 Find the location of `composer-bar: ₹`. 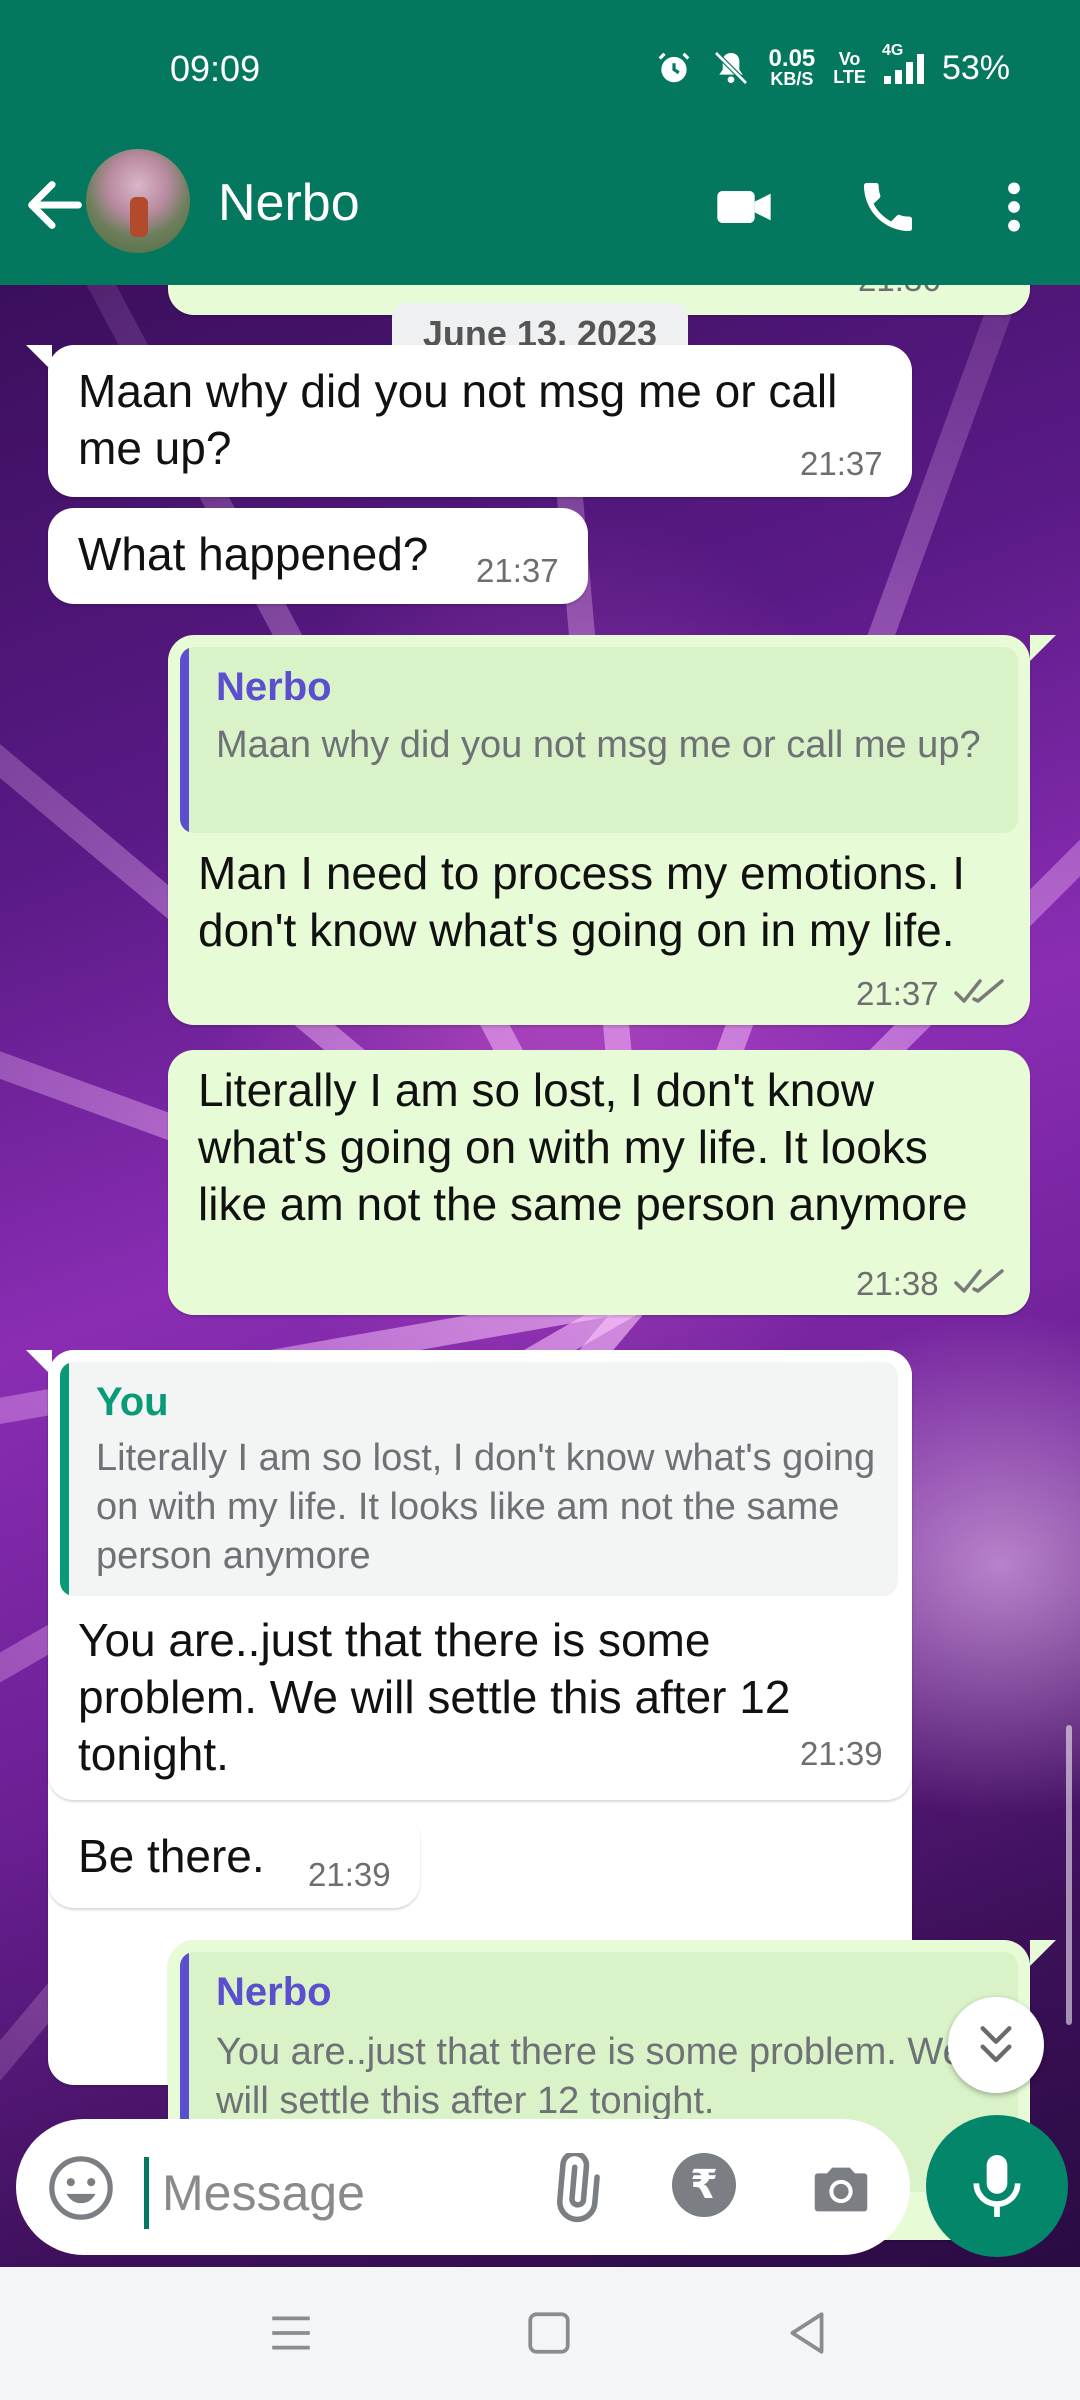

composer-bar: ₹ is located at coordinates (540, 2185).